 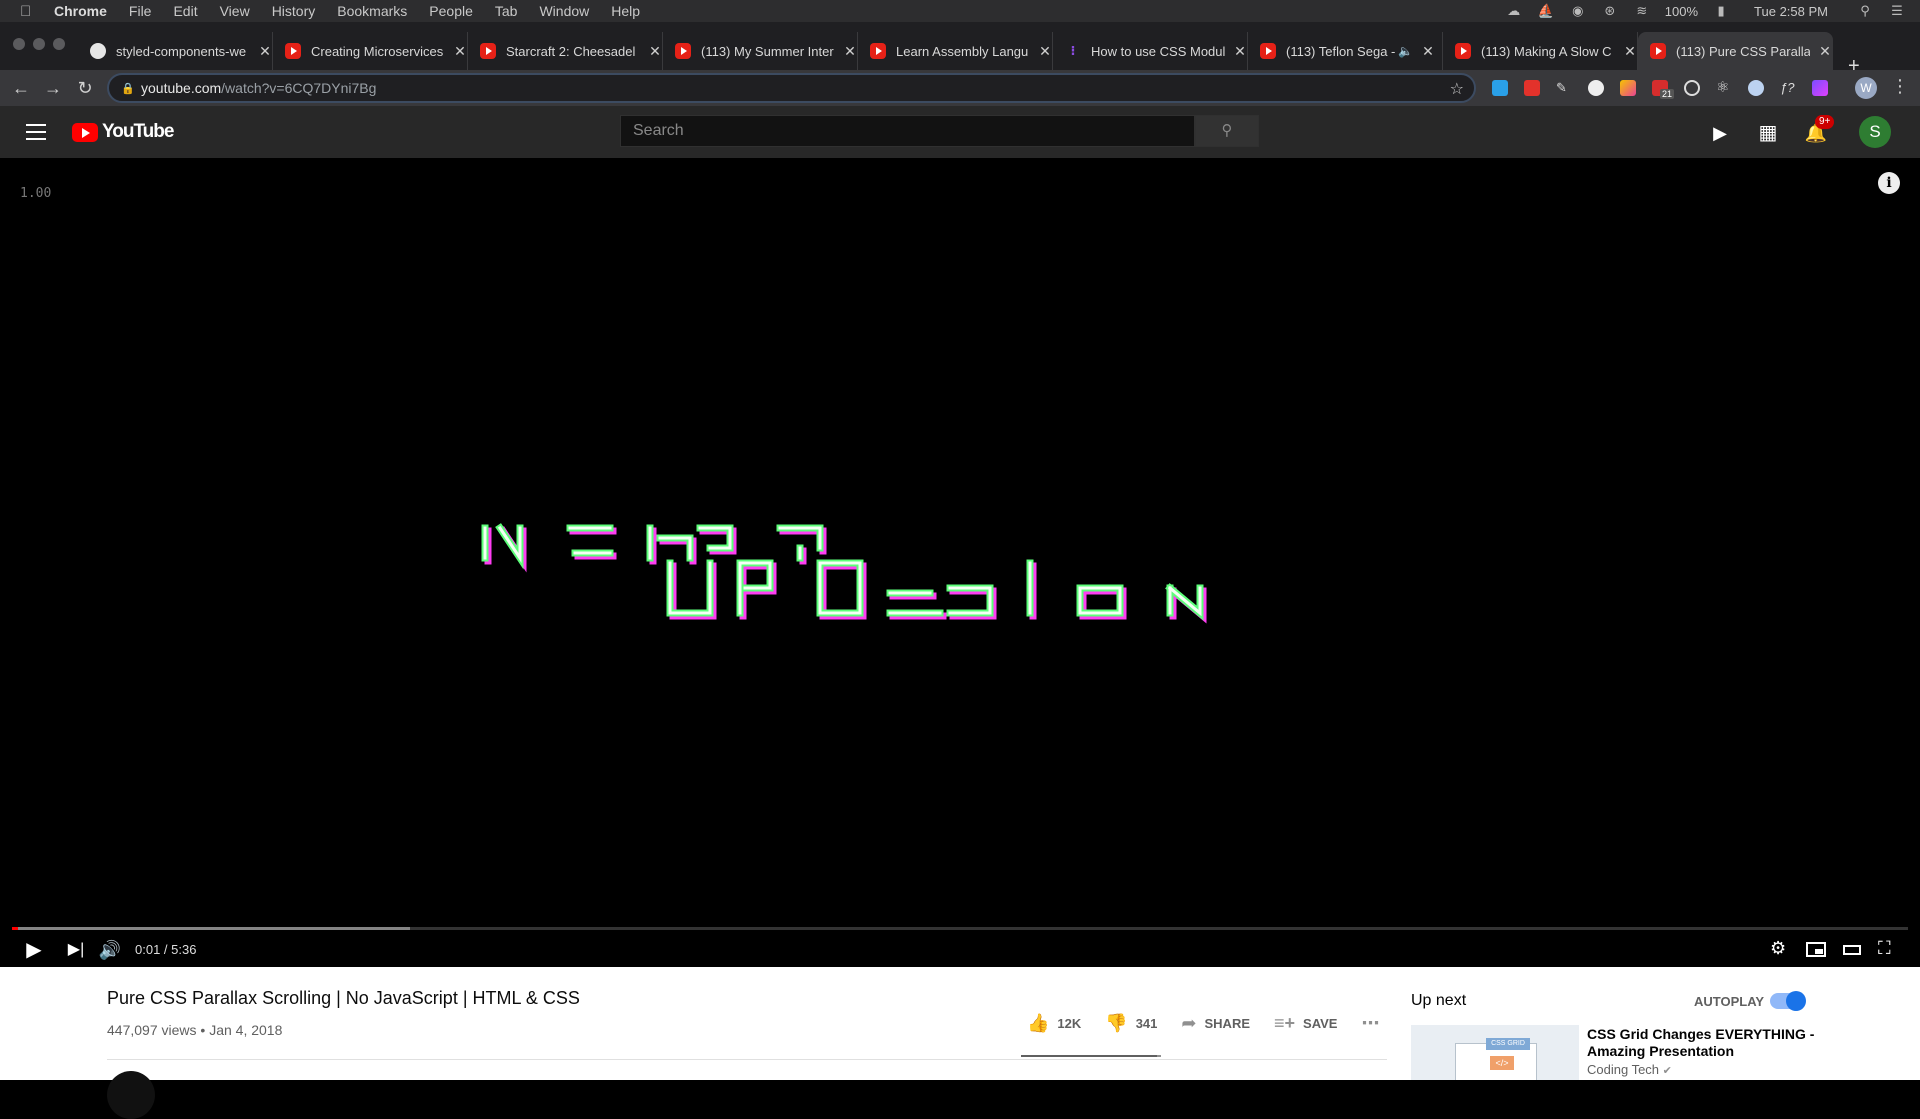 What do you see at coordinates (36, 131) in the screenshot?
I see `hamburger-menu-icon` at bounding box center [36, 131].